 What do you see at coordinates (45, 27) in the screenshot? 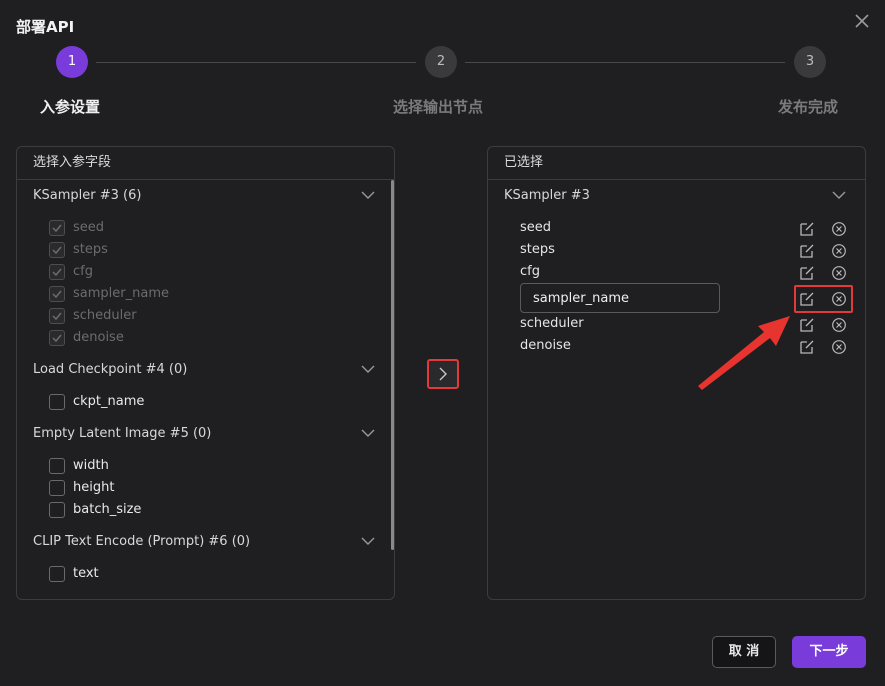
I see `dialog-title: 部署API` at bounding box center [45, 27].